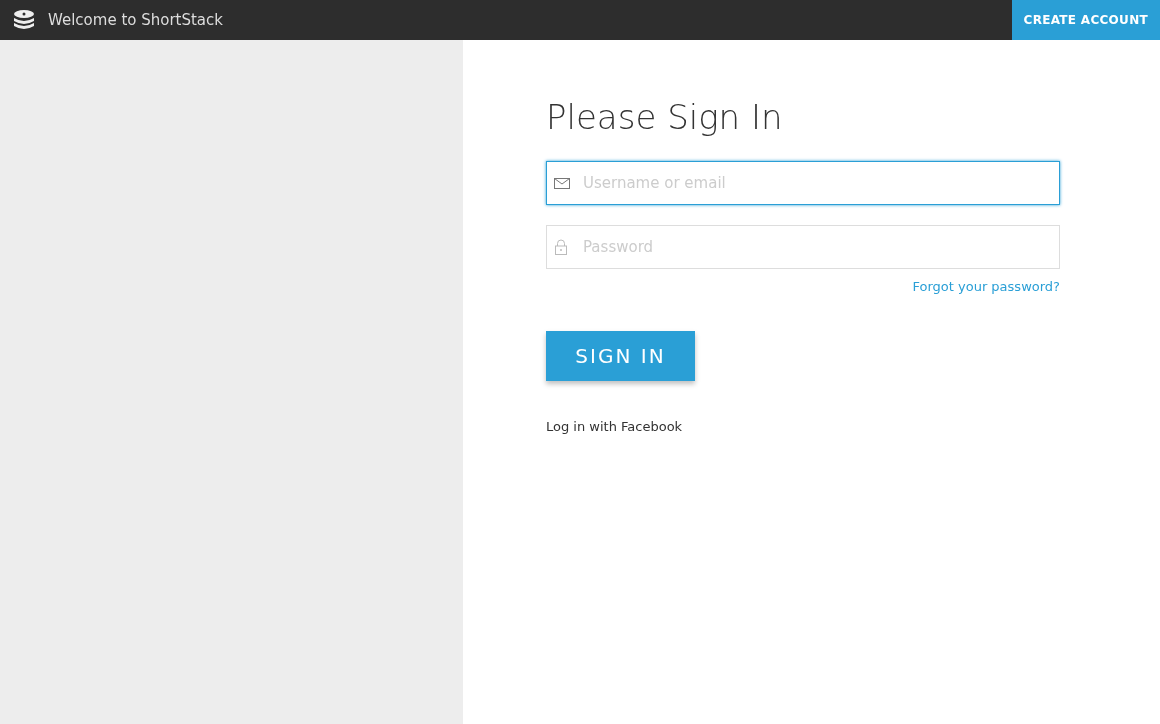 The width and height of the screenshot is (1160, 724). What do you see at coordinates (986, 287) in the screenshot?
I see `forgot-password-link: Forgot your password?` at bounding box center [986, 287].